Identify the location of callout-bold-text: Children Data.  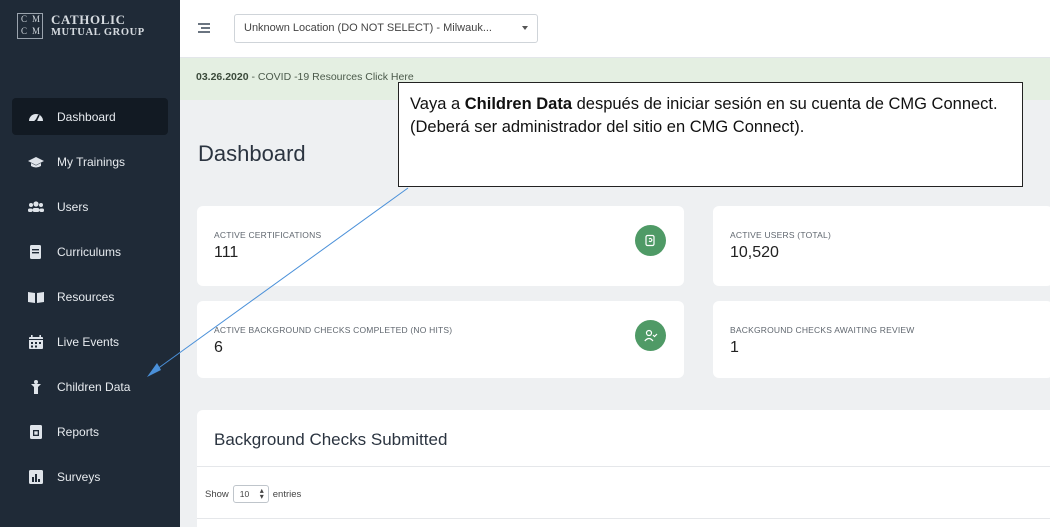
(518, 104).